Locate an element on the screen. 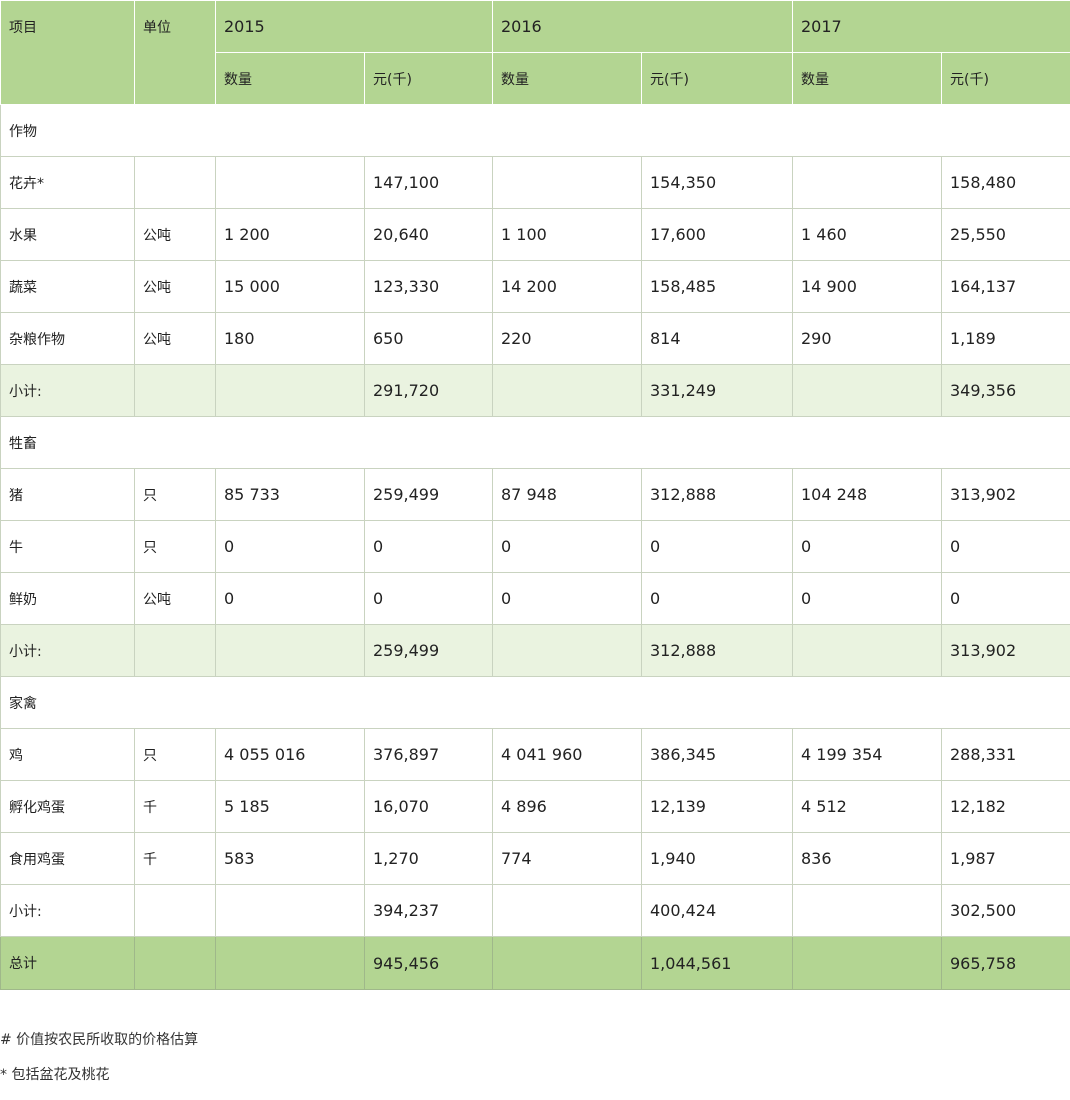  qty-cell: 774 is located at coordinates (567, 859).